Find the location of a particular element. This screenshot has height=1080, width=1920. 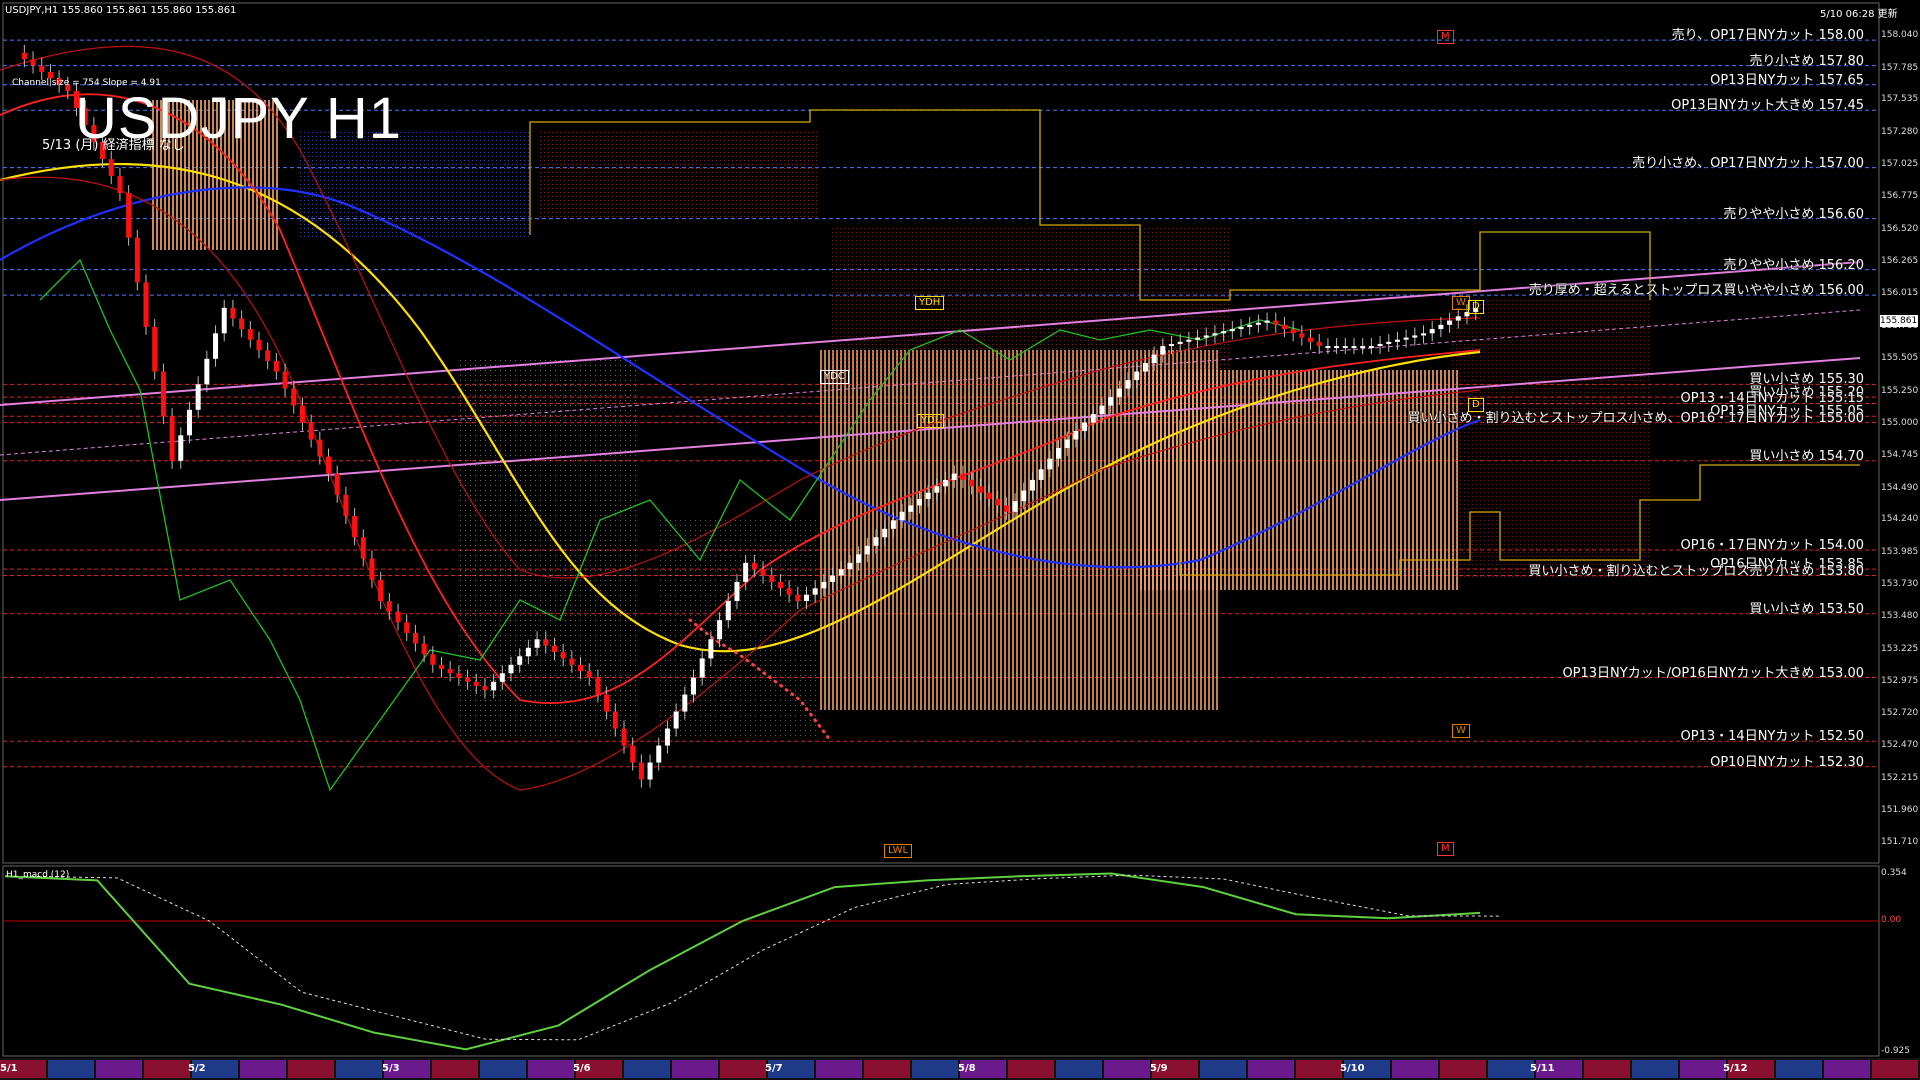

level-label: 売りやや小さめ 156.20 is located at coordinates (1793, 265).